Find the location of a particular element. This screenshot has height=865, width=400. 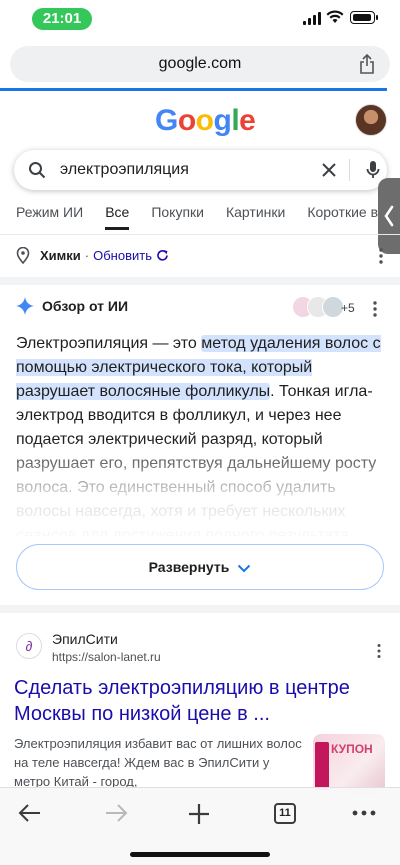

tab-all: Все is located at coordinates (117, 217).